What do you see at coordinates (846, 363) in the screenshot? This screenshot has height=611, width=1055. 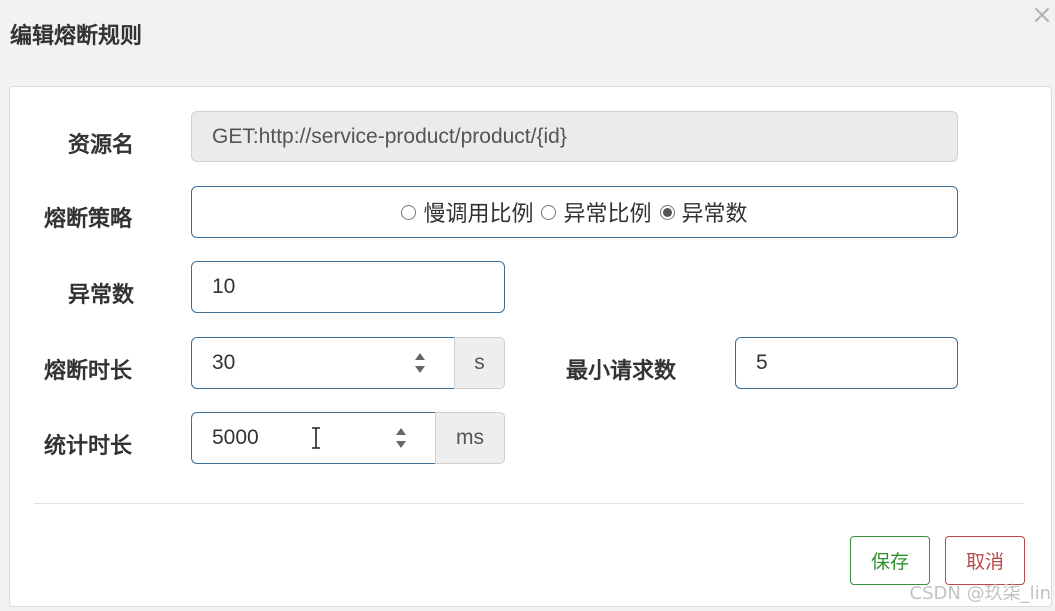 I see `min-request-input: 5` at bounding box center [846, 363].